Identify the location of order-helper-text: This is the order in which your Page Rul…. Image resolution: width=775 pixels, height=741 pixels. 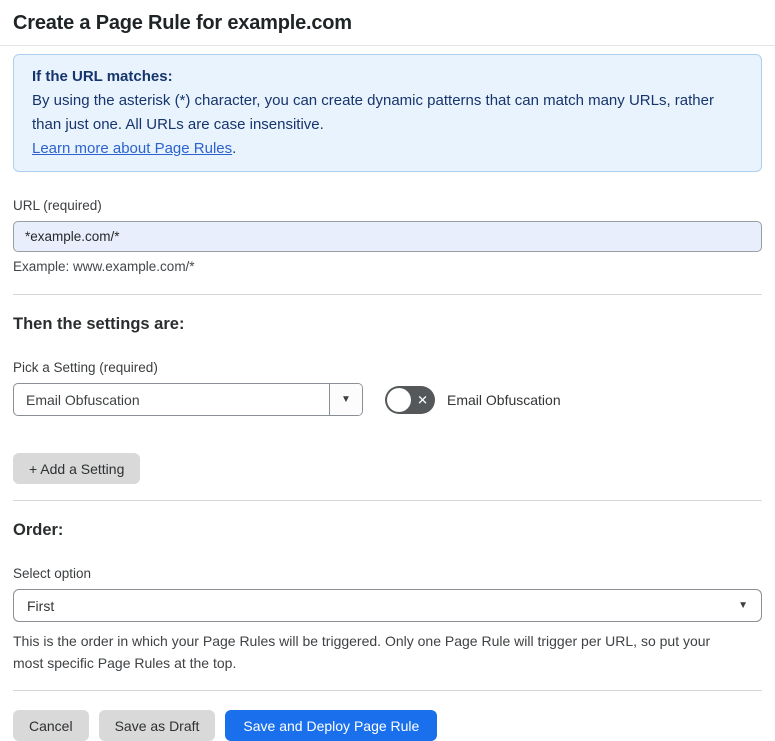
(362, 652).